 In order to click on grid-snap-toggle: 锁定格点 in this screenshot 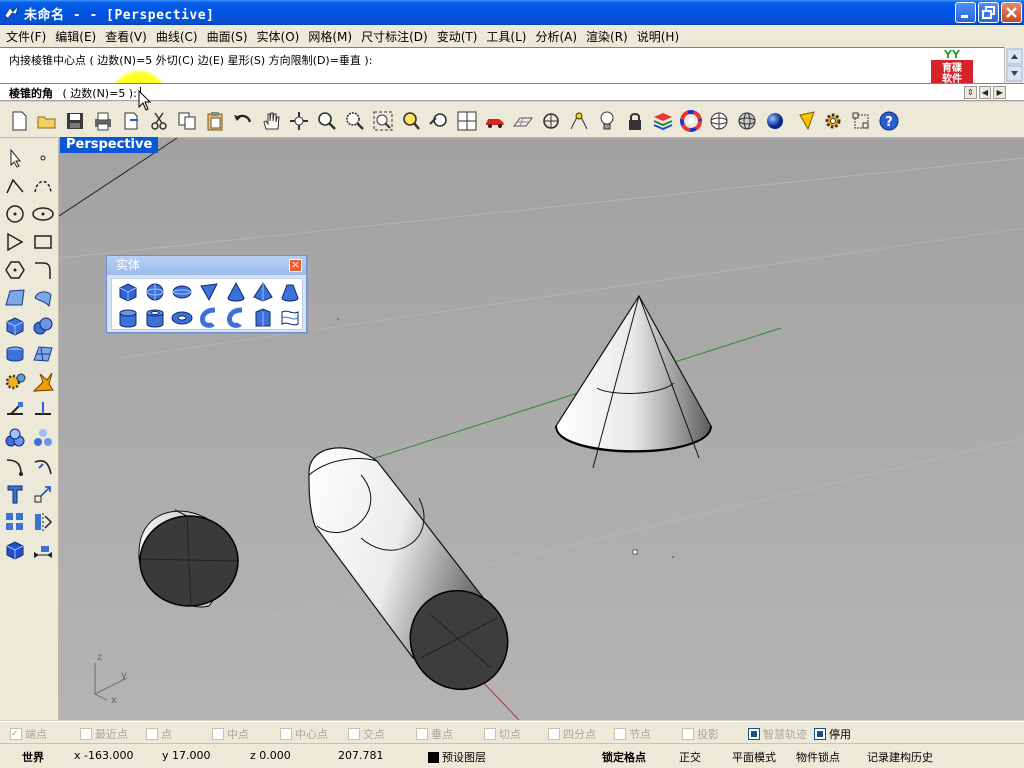, I will do `click(624, 757)`.